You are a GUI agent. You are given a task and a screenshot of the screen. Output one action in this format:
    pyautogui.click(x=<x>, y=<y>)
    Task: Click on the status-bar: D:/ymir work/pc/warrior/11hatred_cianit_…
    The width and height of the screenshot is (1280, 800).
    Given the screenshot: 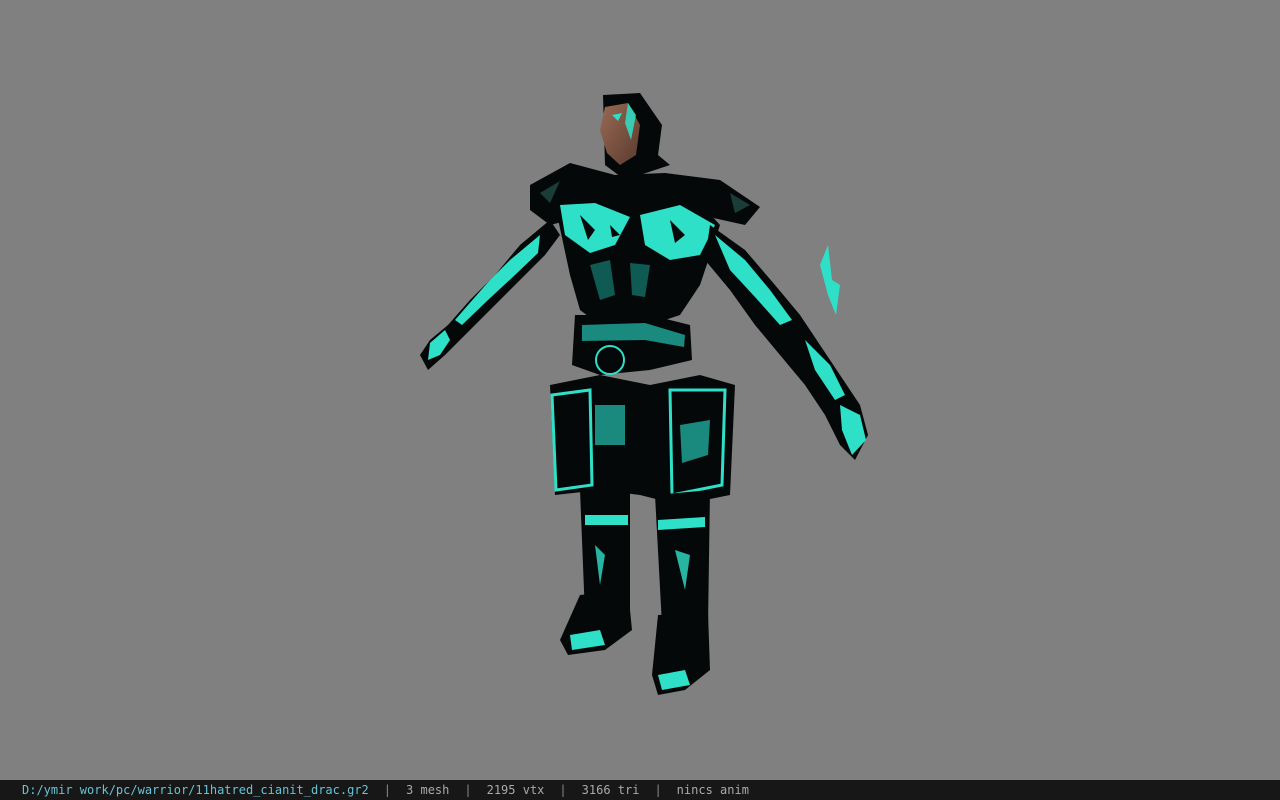 What is the action you would take?
    pyautogui.click(x=640, y=790)
    